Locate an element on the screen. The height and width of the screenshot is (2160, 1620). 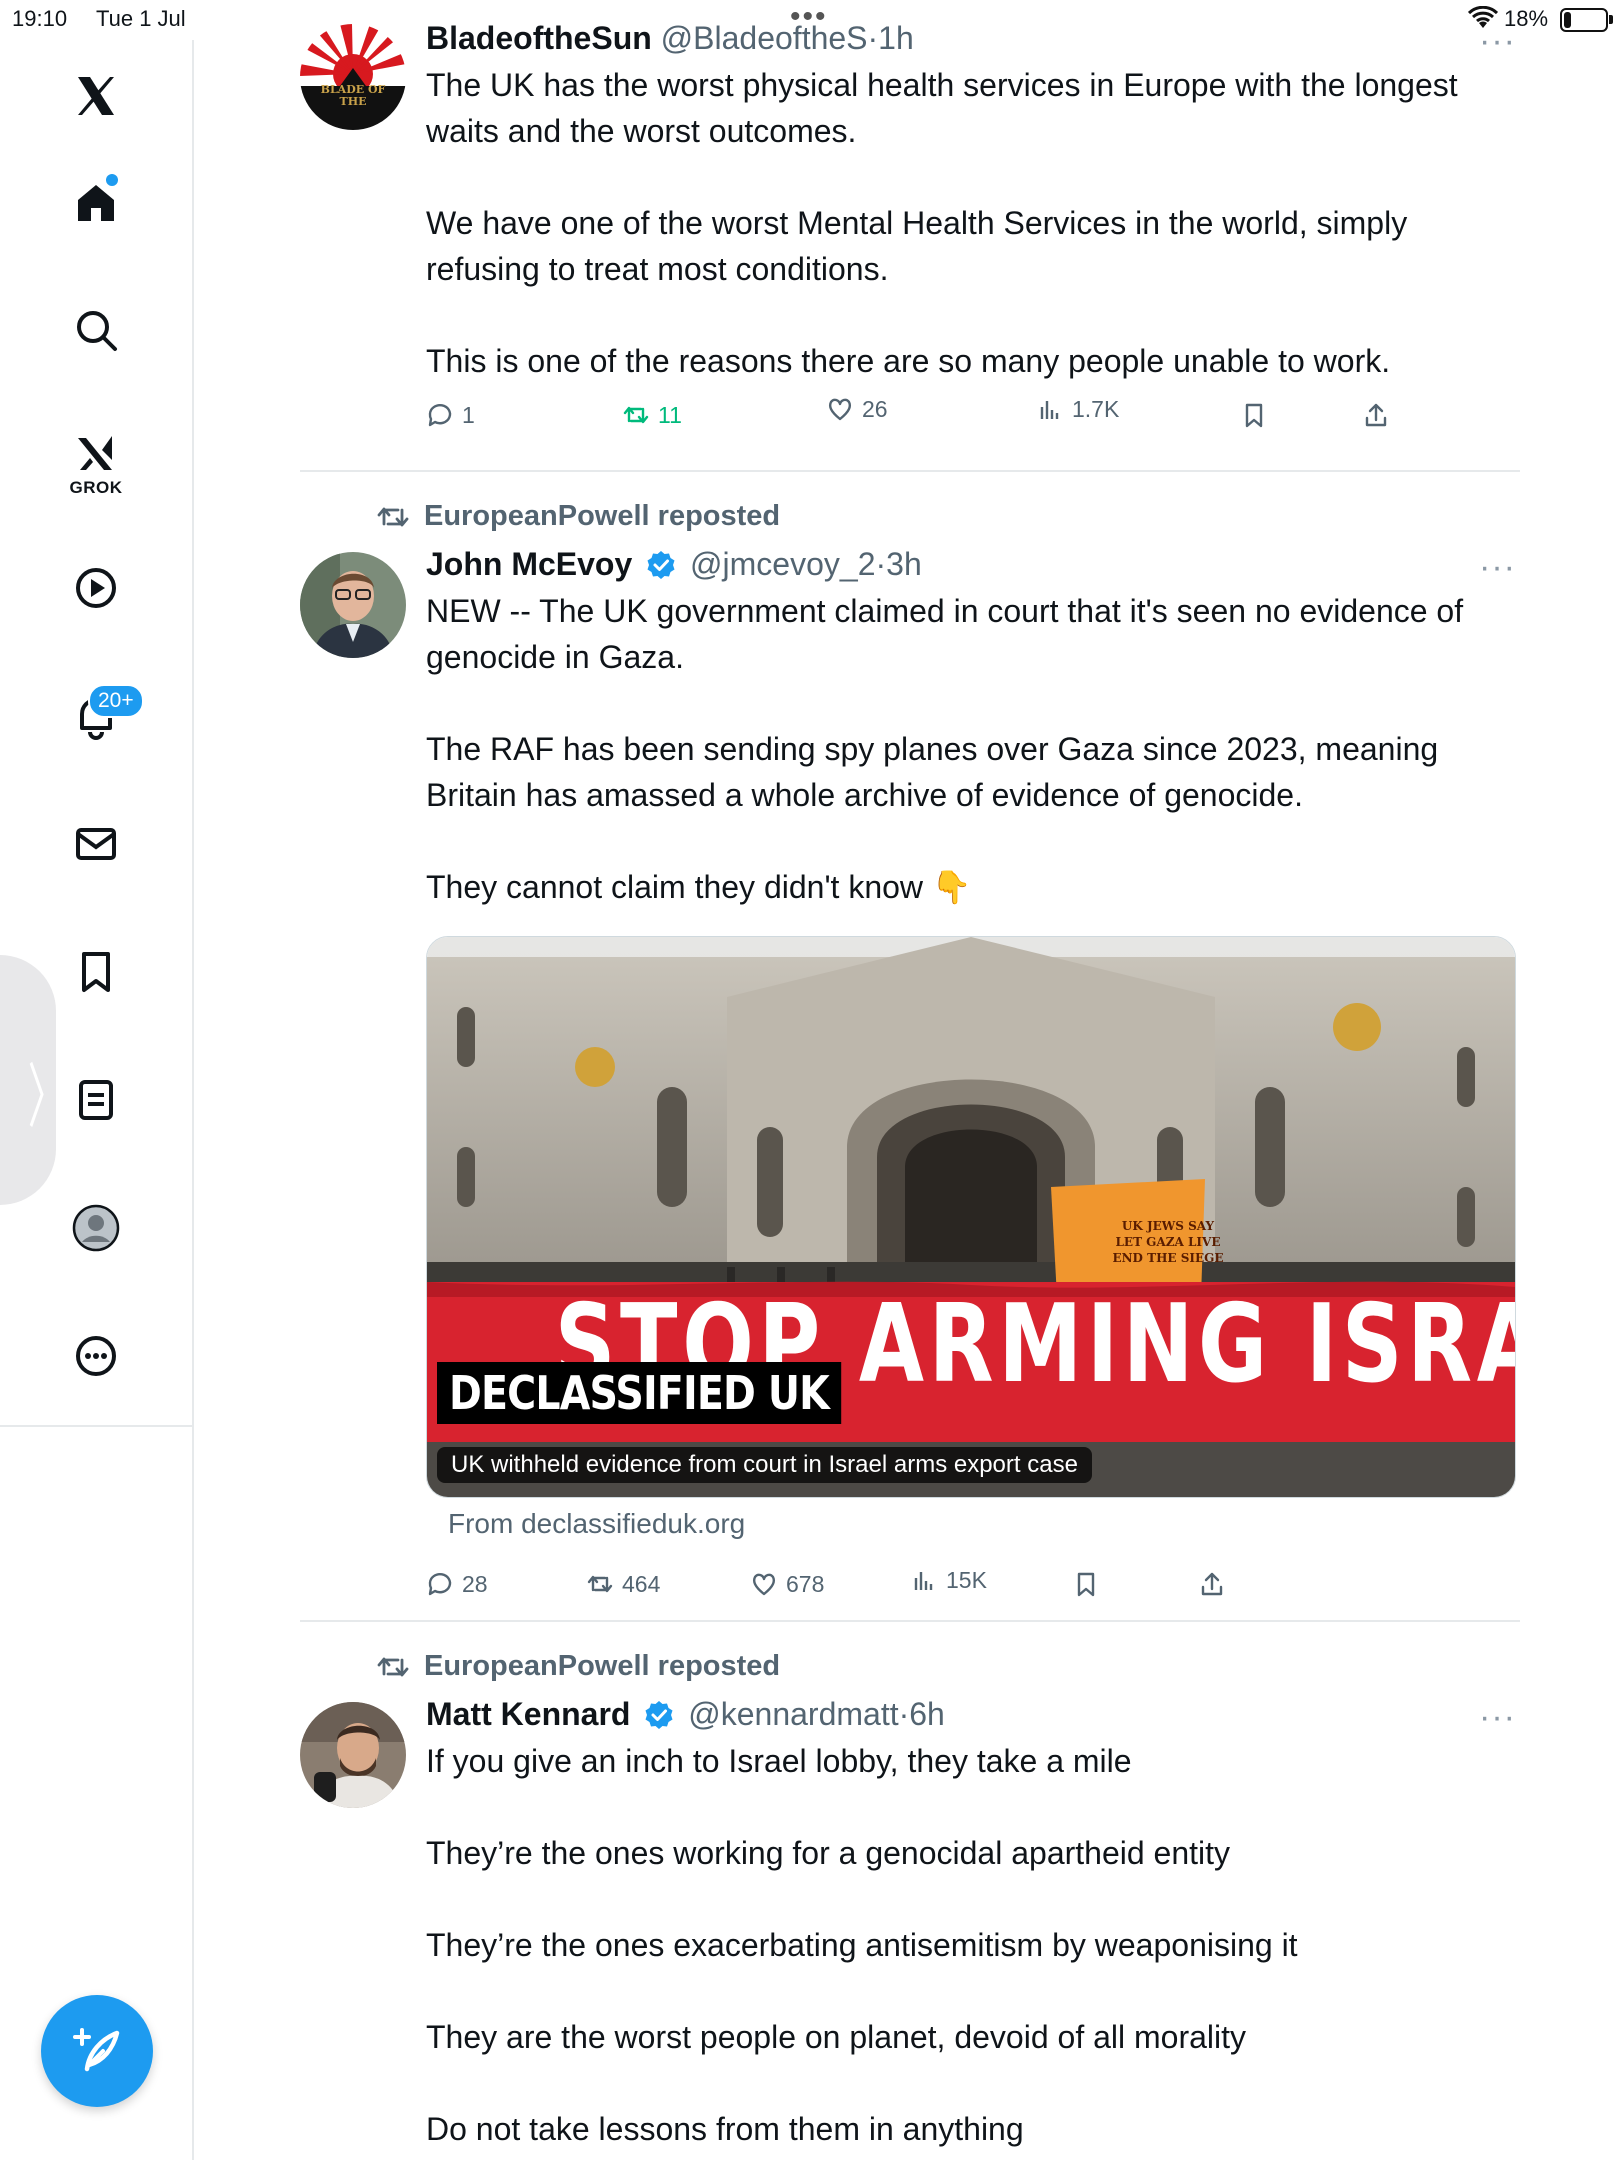
orange-banner-line: UK JEWS SAY is located at coordinates (1168, 1226).